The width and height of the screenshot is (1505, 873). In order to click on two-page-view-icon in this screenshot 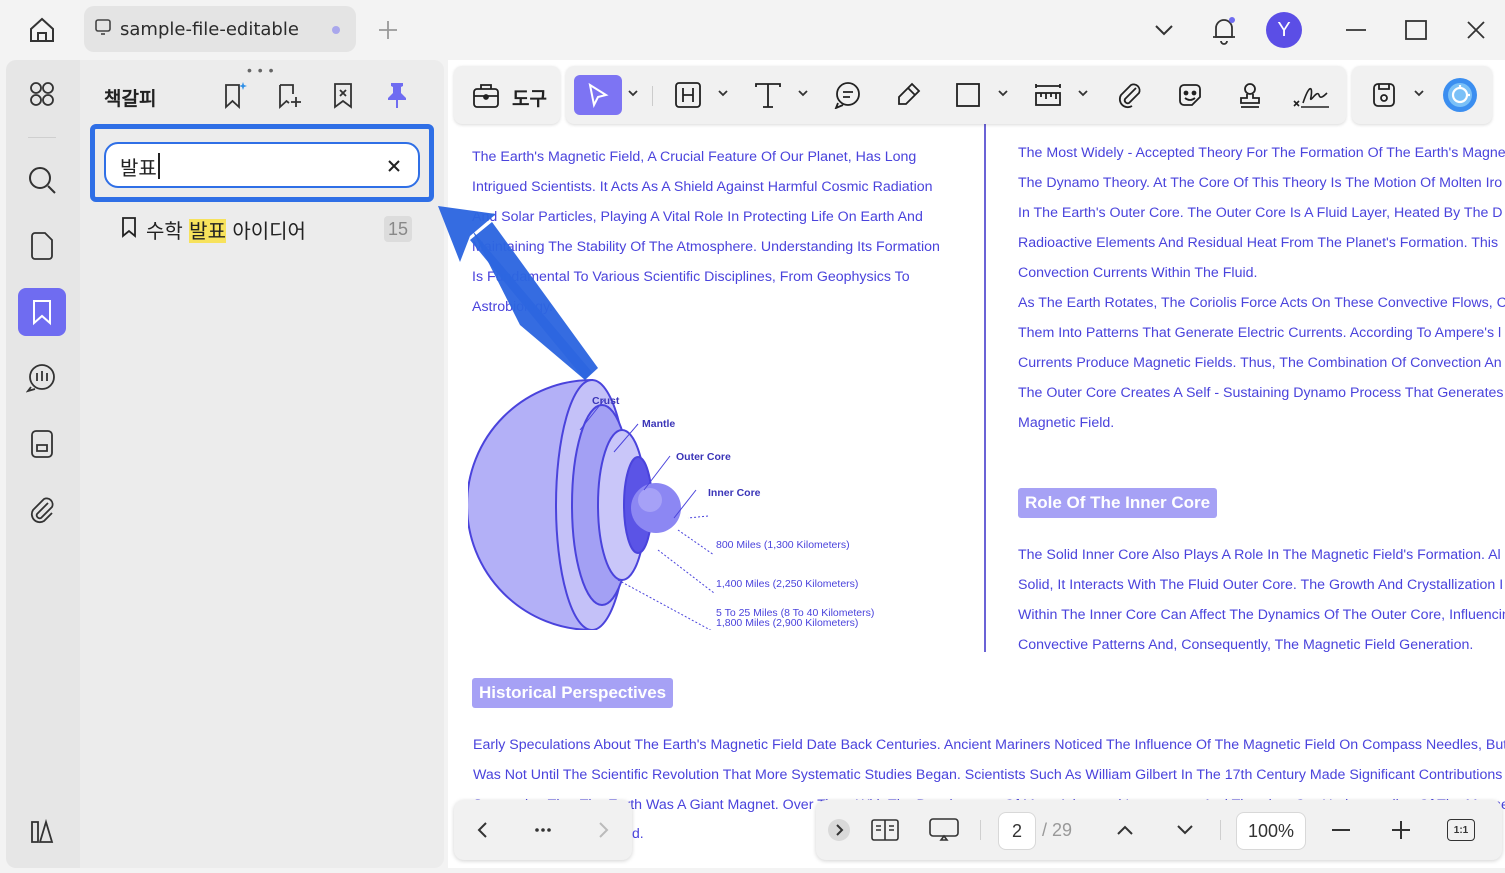, I will do `click(885, 830)`.